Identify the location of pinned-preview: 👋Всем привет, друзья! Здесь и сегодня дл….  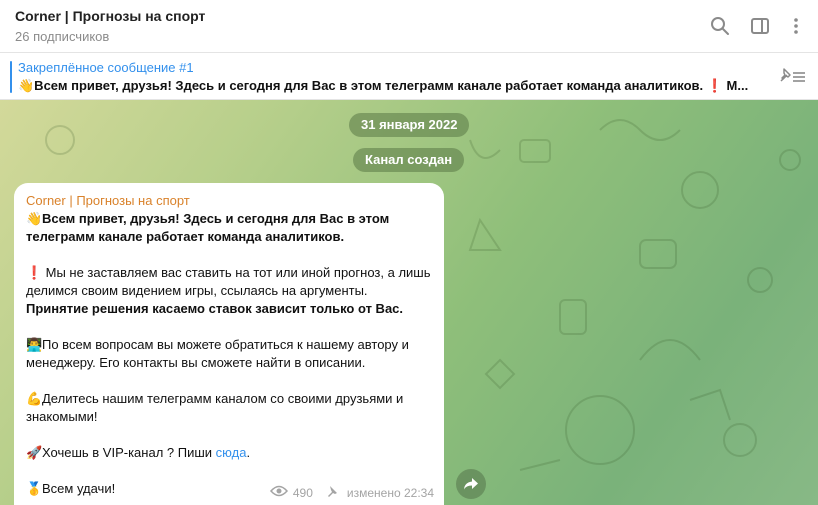
(383, 85).